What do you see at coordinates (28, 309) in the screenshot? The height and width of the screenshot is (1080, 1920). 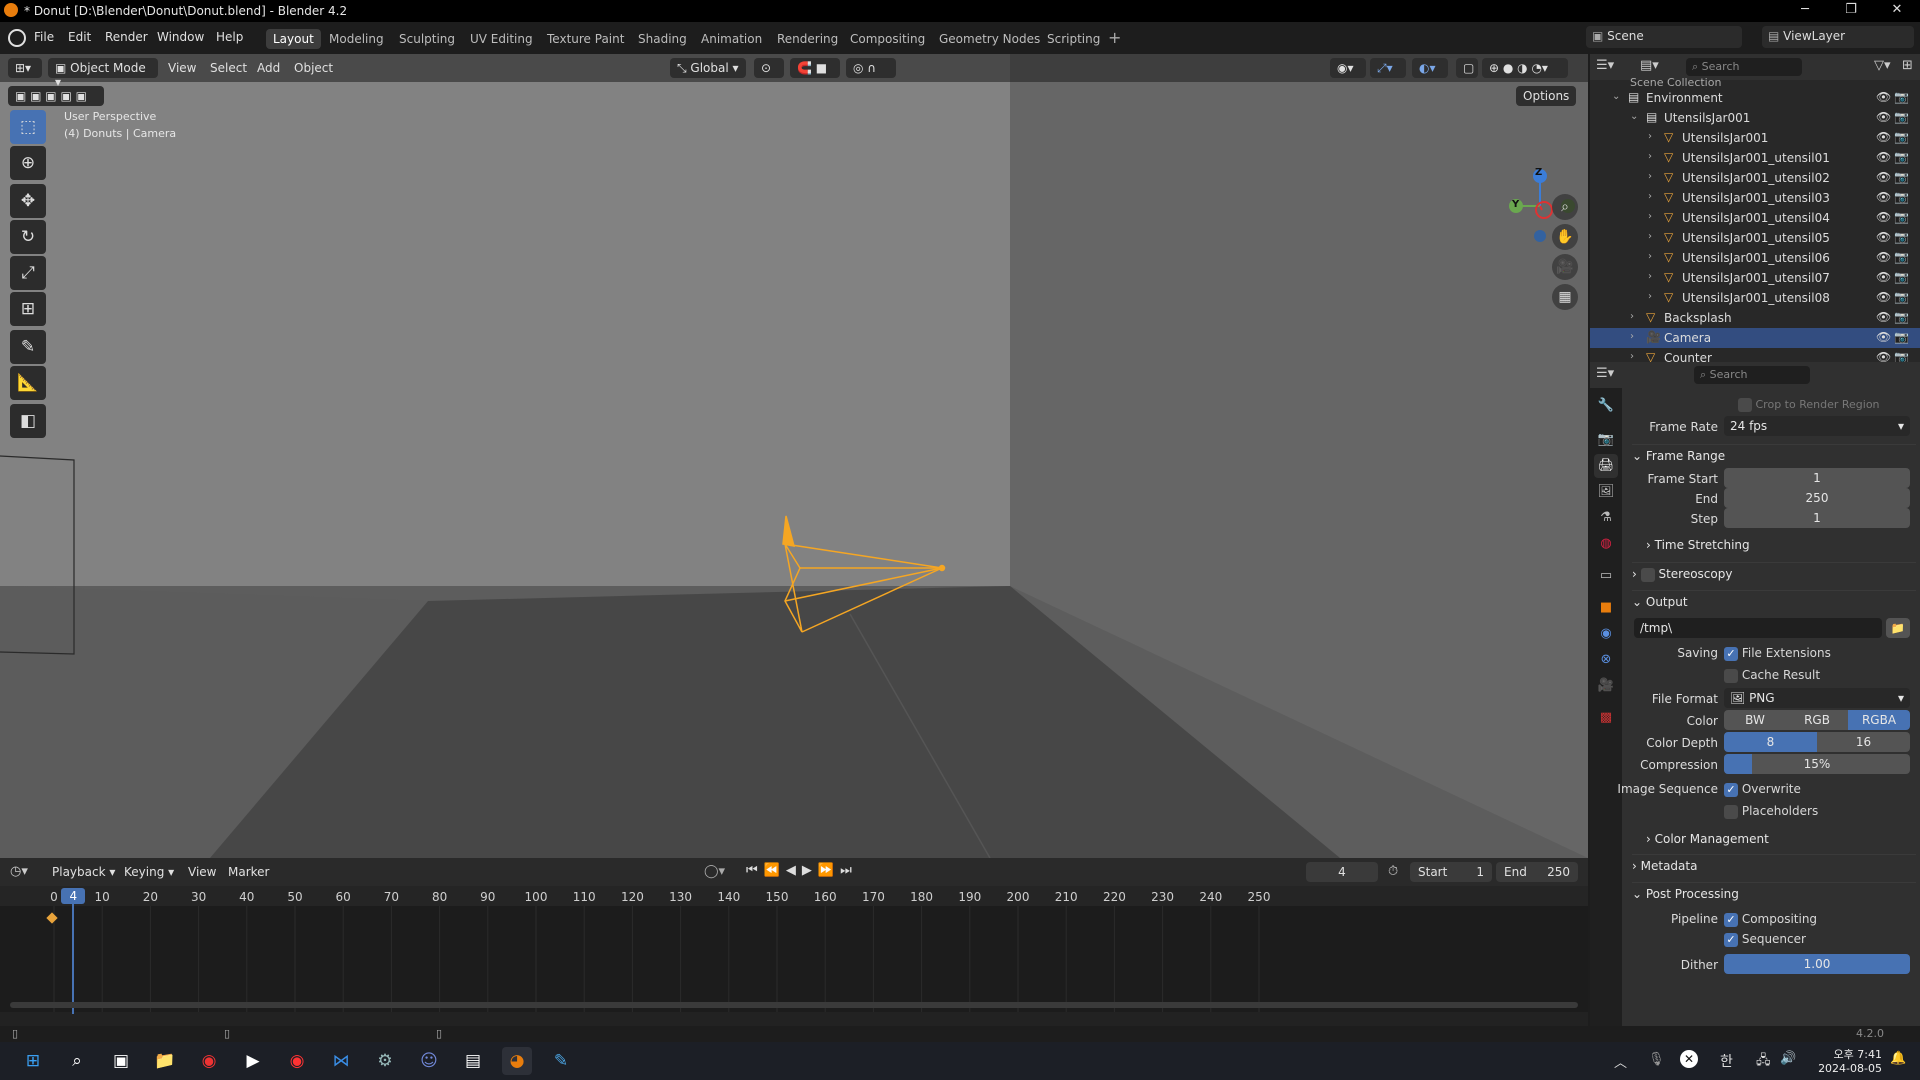 I see `transform-tool-icon: ⊞` at bounding box center [28, 309].